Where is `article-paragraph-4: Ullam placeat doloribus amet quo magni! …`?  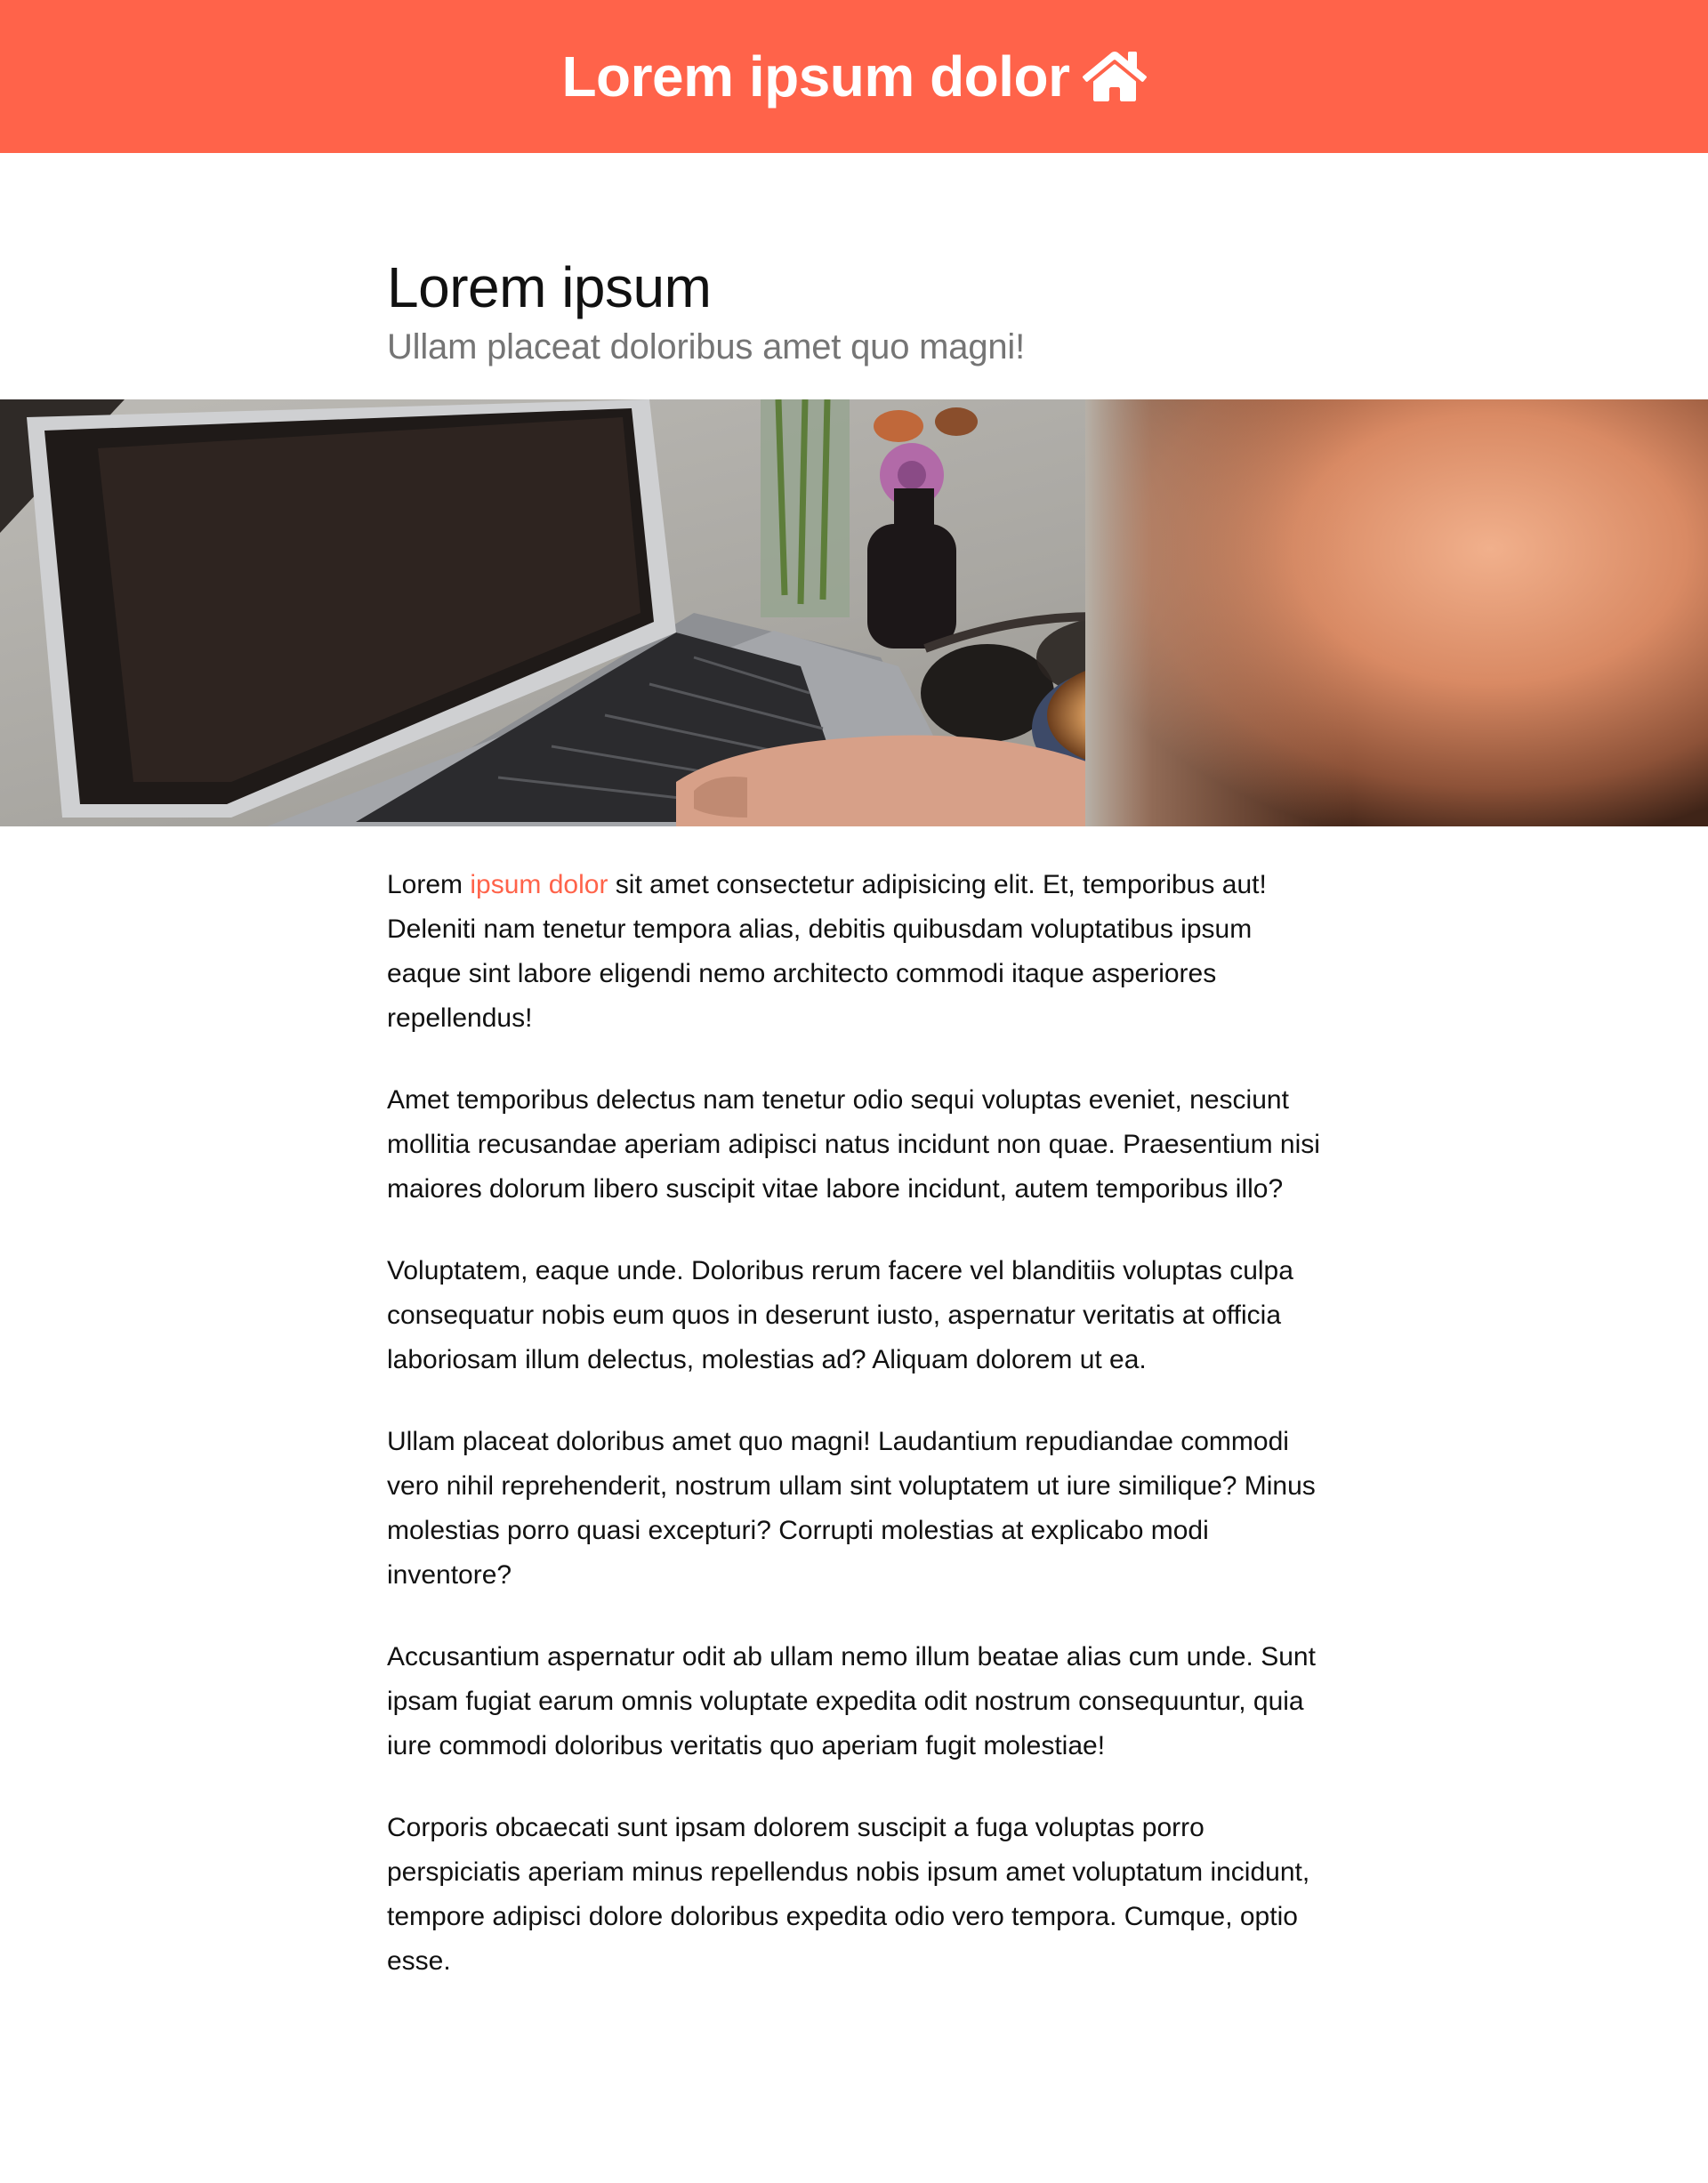
article-paragraph-4: Ullam placeat doloribus amet quo magni! … is located at coordinates (851, 1508).